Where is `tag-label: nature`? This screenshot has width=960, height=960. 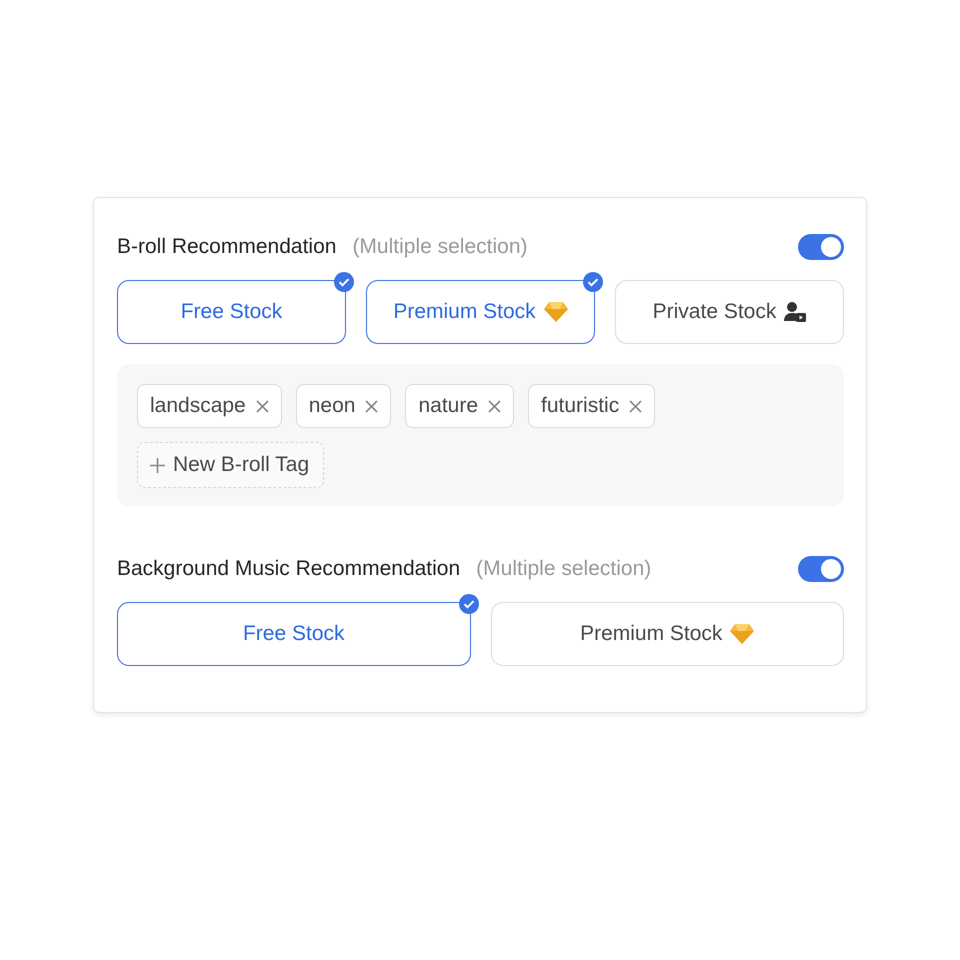
tag-label: nature is located at coordinates (448, 406).